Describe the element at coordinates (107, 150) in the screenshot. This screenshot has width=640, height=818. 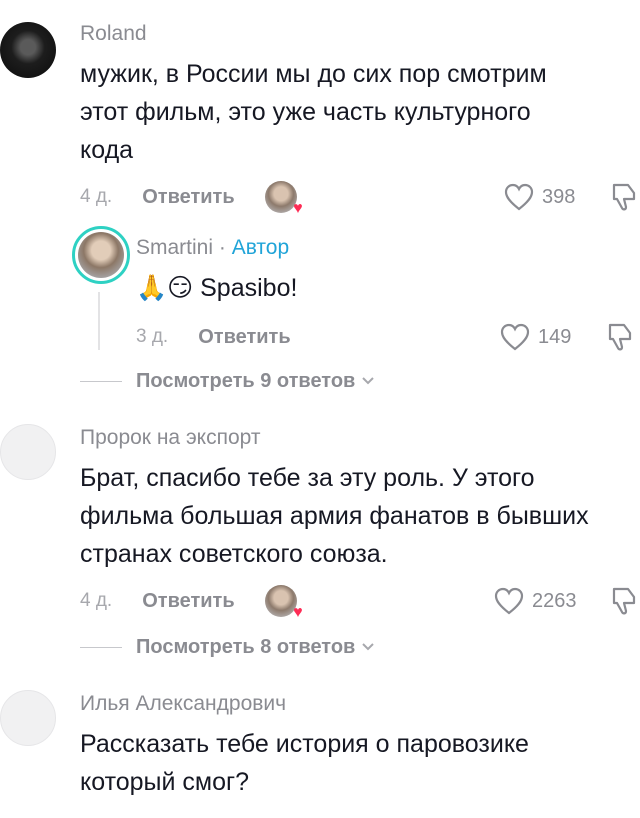
I see `comment-text-line: кода` at that location.